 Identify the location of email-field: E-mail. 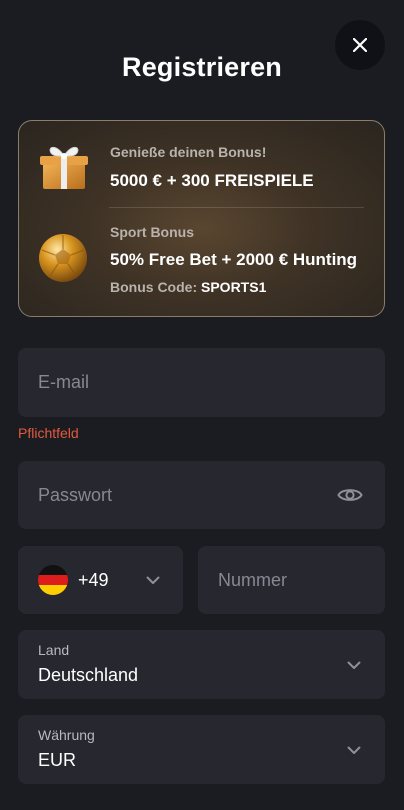
(201, 382).